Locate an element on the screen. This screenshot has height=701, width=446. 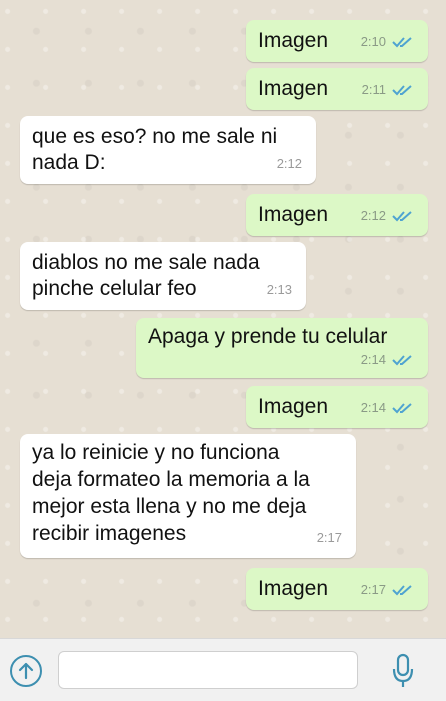
message-line: ya lo reinicie y no funciona is located at coordinates (156, 452).